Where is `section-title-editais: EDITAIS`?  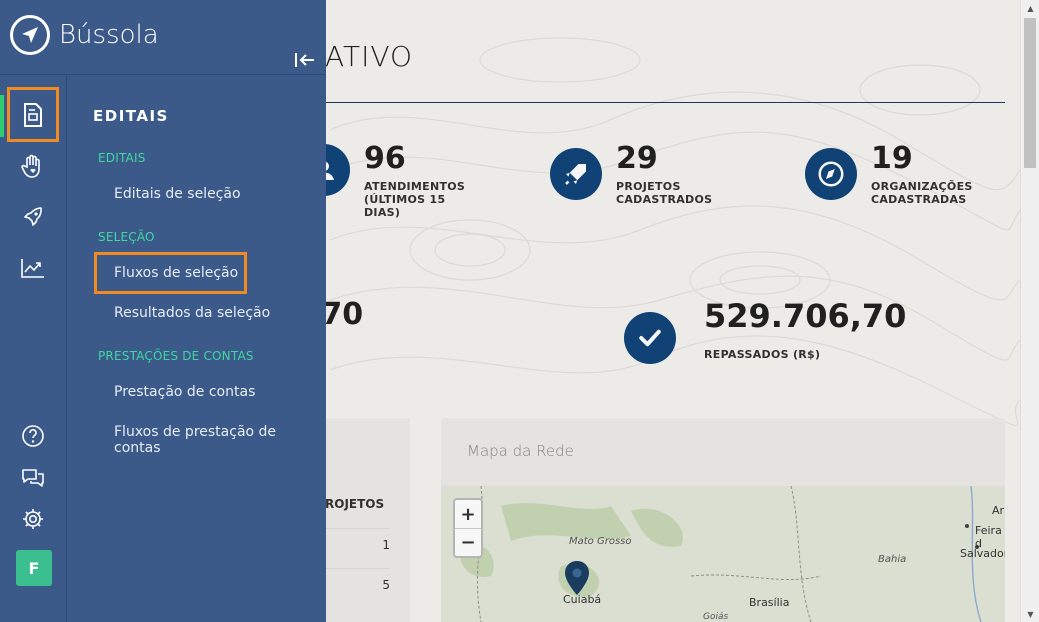
section-title-editais: EDITAIS is located at coordinates (122, 158).